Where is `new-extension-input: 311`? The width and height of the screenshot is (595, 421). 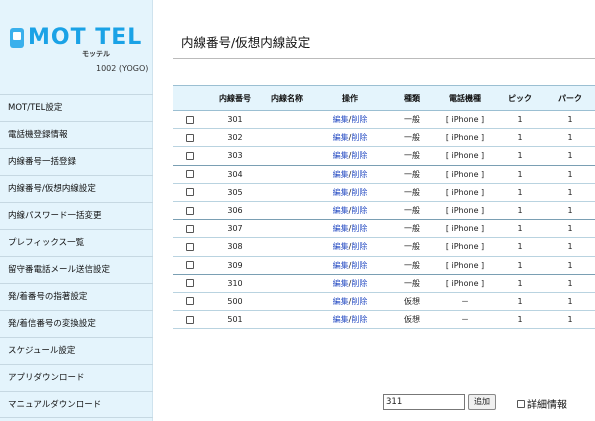
new-extension-input: 311 is located at coordinates (424, 402).